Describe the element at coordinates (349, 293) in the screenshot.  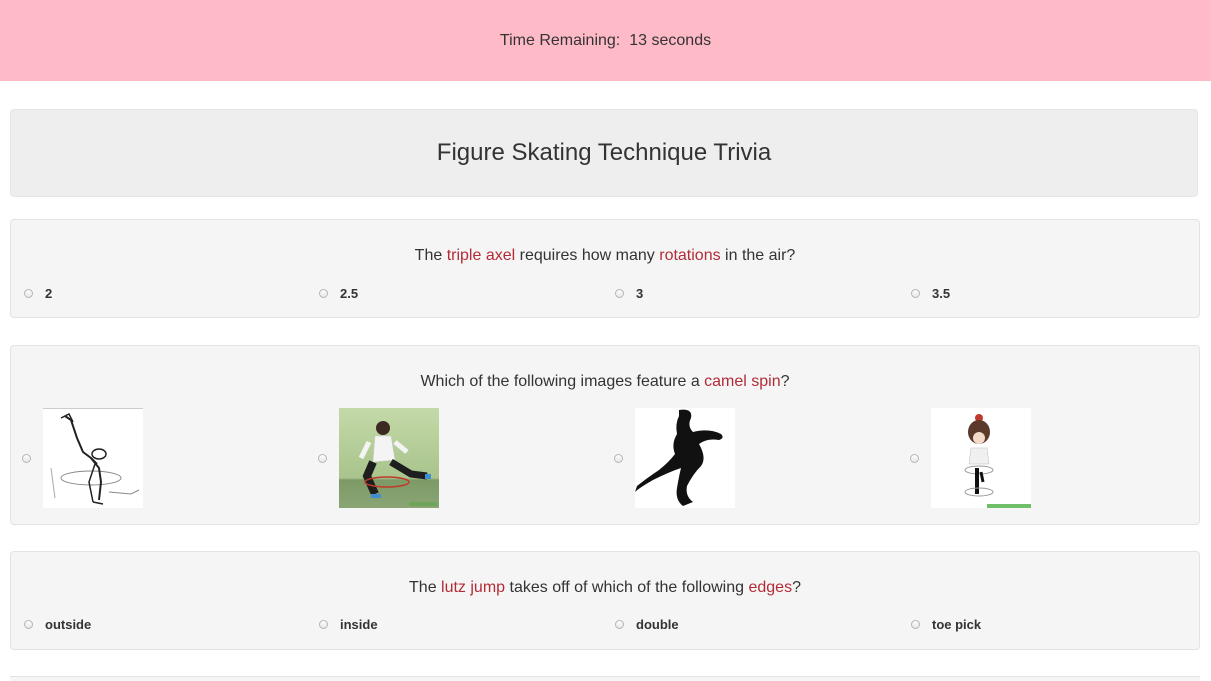
I see `option-label: 2.5` at that location.